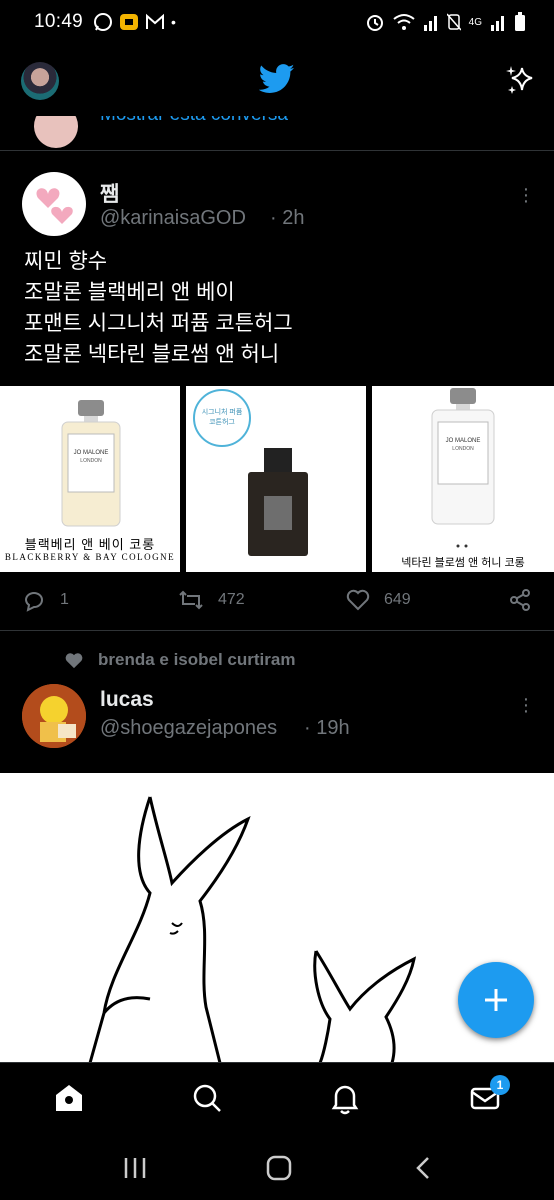 This screenshot has height=1200, width=554. What do you see at coordinates (277, 1098) in the screenshot?
I see `bottom-navigation: 1` at bounding box center [277, 1098].